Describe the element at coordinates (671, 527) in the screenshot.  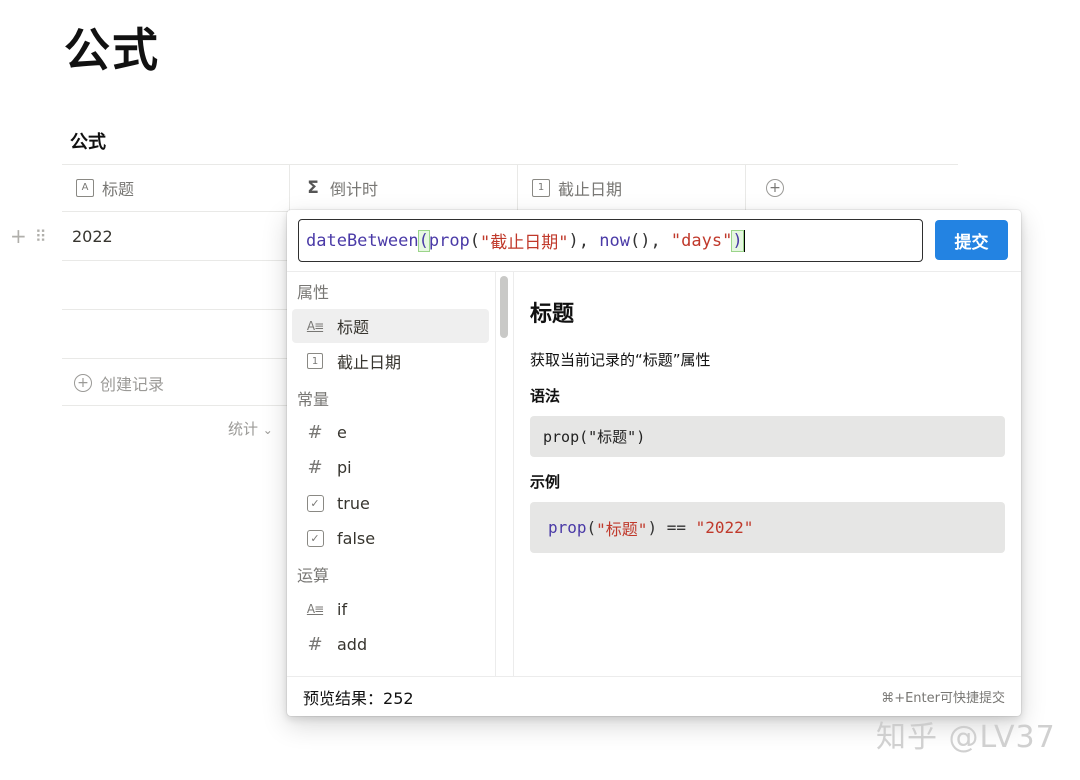
I see `example-token: ) ==` at that location.